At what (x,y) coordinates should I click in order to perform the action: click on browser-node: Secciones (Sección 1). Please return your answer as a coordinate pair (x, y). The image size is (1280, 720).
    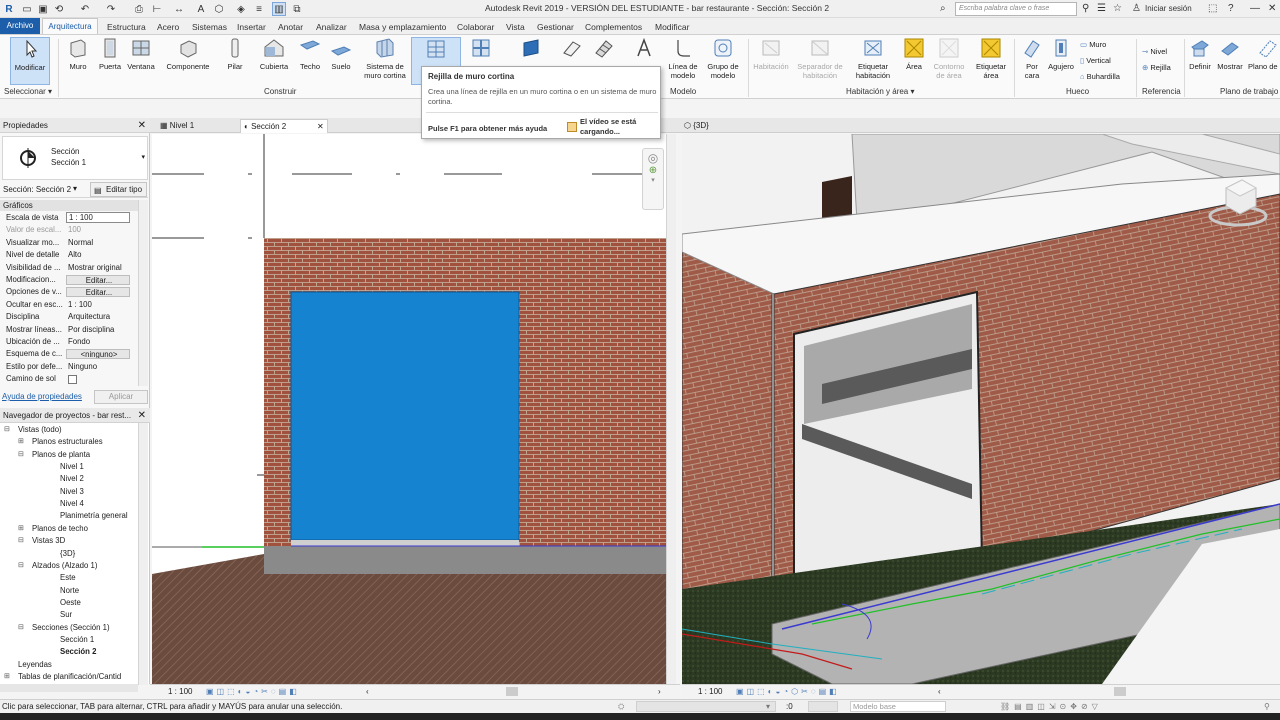
    Looking at the image, I should click on (71, 628).